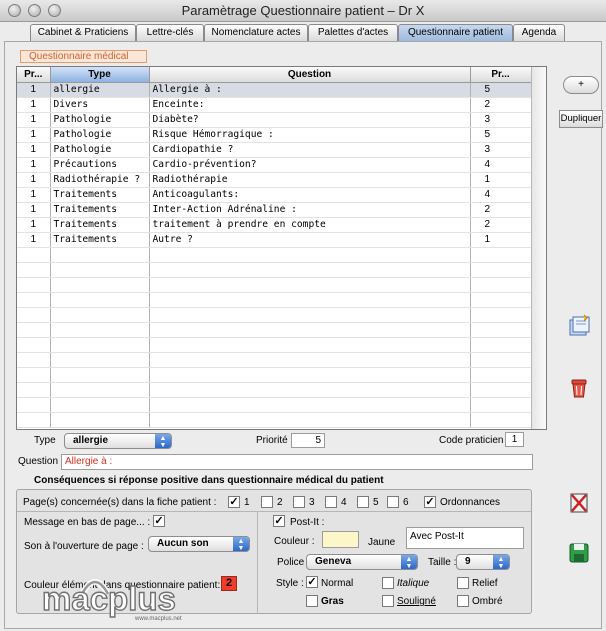 This screenshot has width=606, height=631. Describe the element at coordinates (483, 562) in the screenshot. I see `size-select: 9 ▲ ▼` at that location.